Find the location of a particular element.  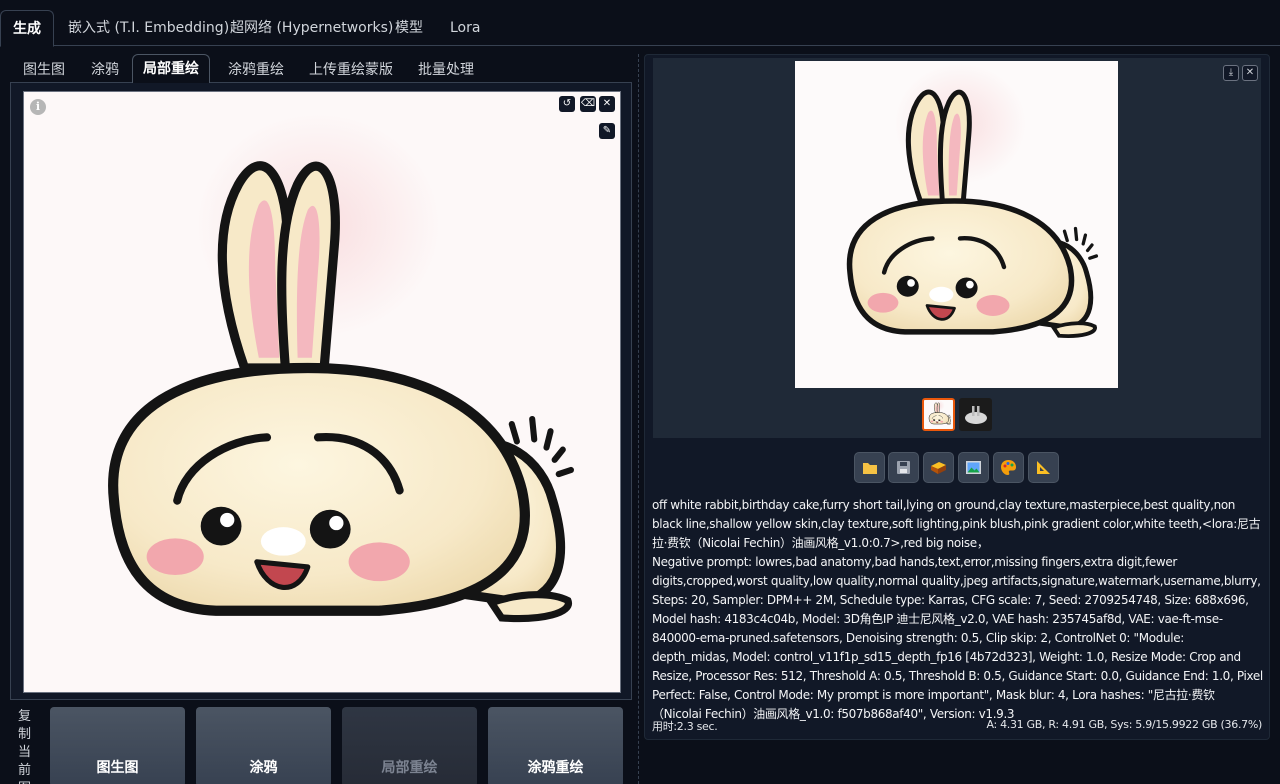

output-image is located at coordinates (956, 224).